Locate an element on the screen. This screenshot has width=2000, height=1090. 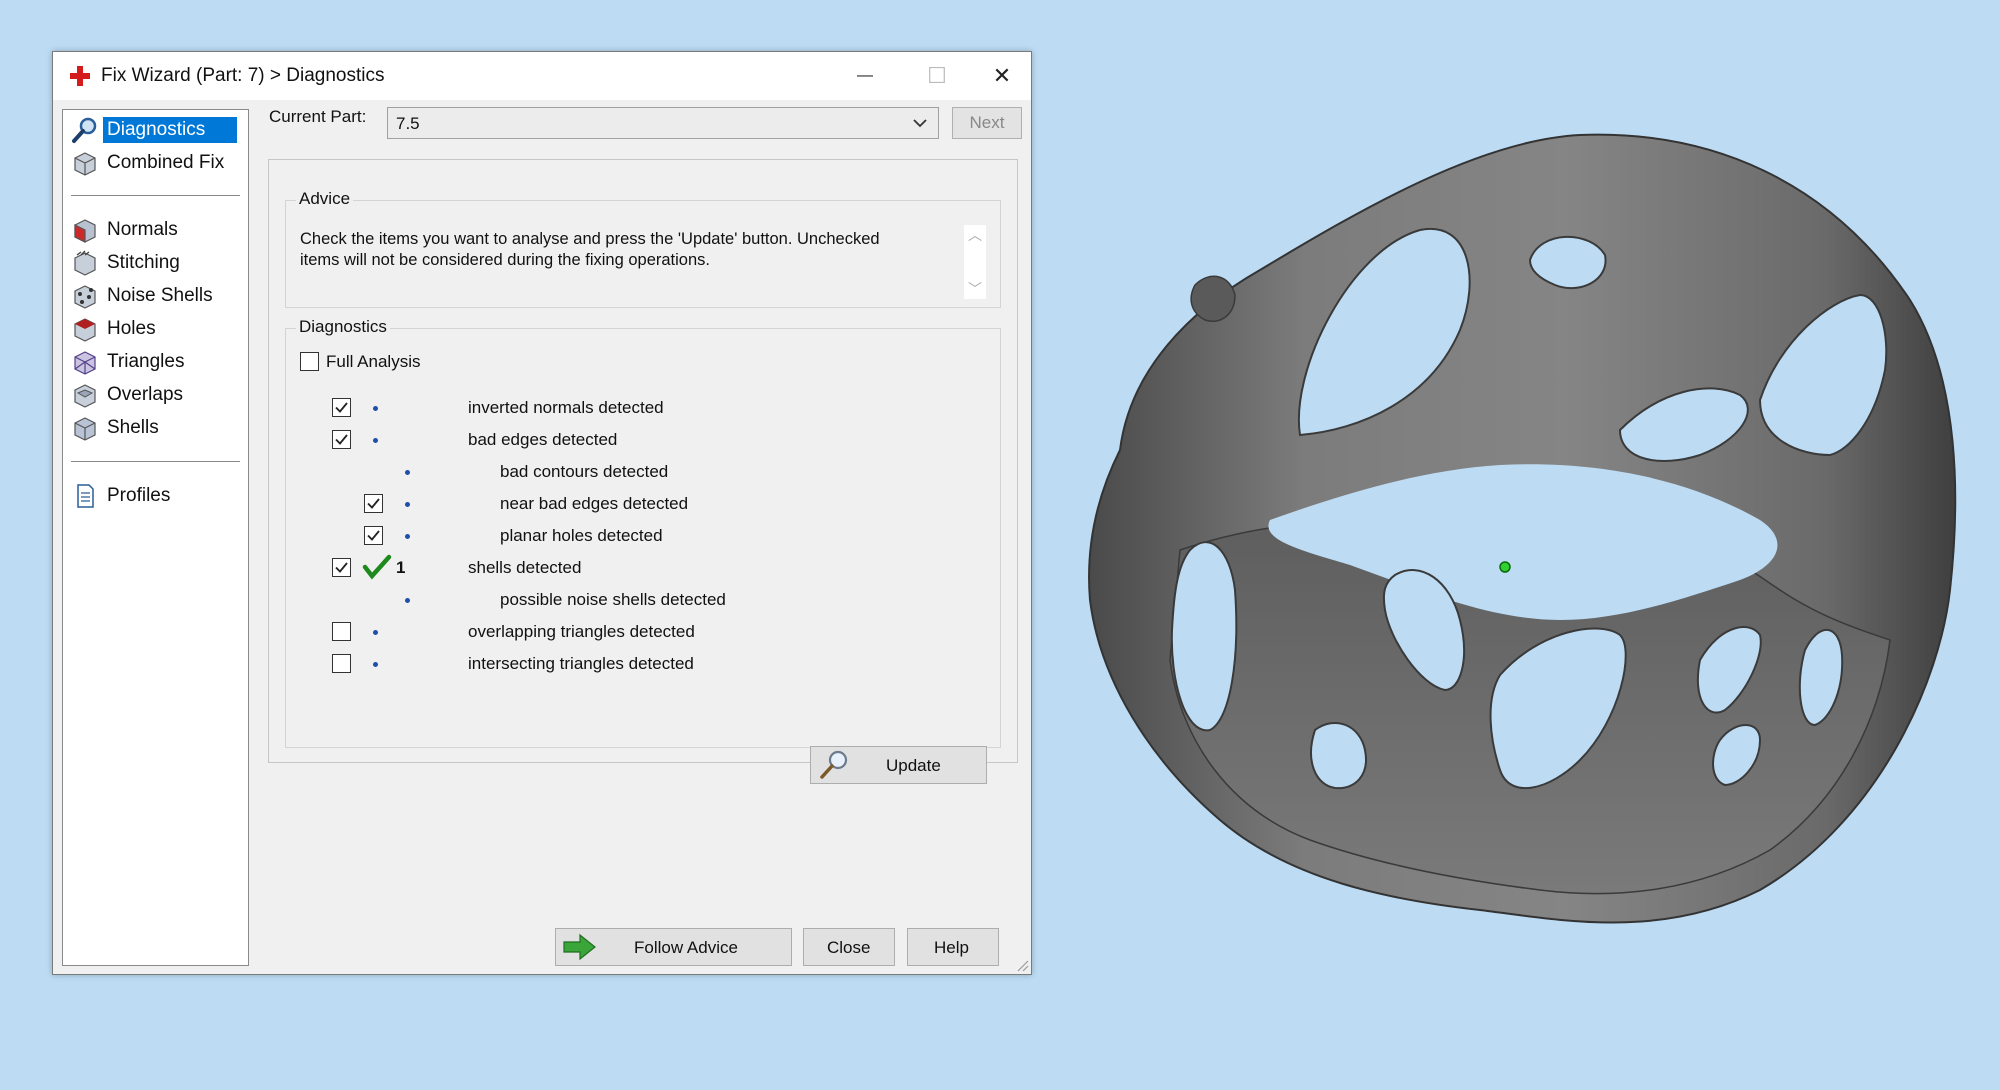
chevron-down-icon is located at coordinates (920, 123).